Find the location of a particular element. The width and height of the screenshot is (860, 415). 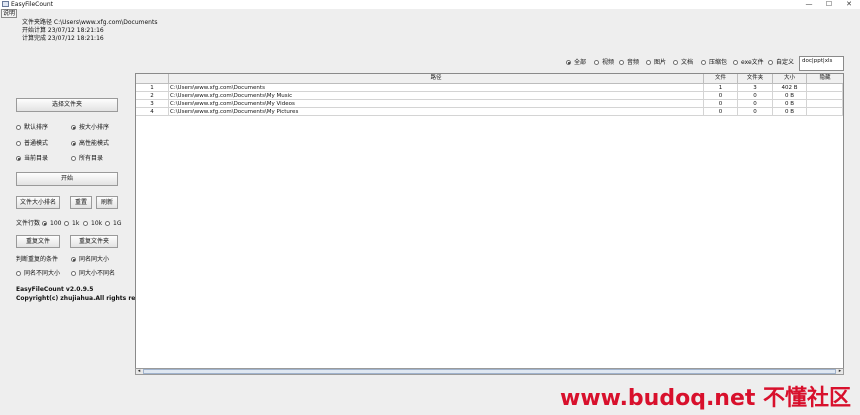

sort-size-radio: 按大小排序 is located at coordinates (90, 127).